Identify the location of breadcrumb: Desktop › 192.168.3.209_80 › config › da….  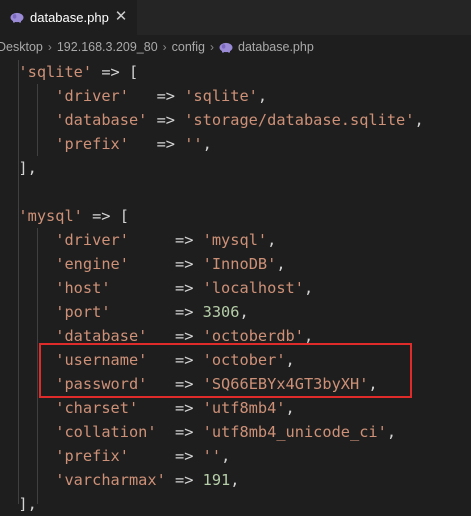
(157, 47).